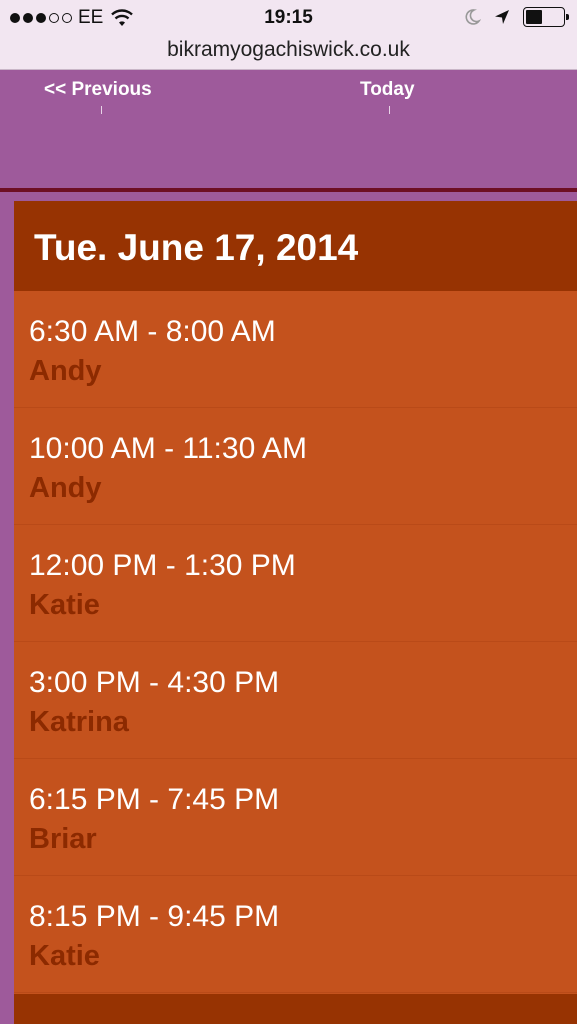 The height and width of the screenshot is (1024, 577). Describe the element at coordinates (295, 934) in the screenshot. I see `event-item: 8:15 PM - 9:45 PM Katie` at that location.